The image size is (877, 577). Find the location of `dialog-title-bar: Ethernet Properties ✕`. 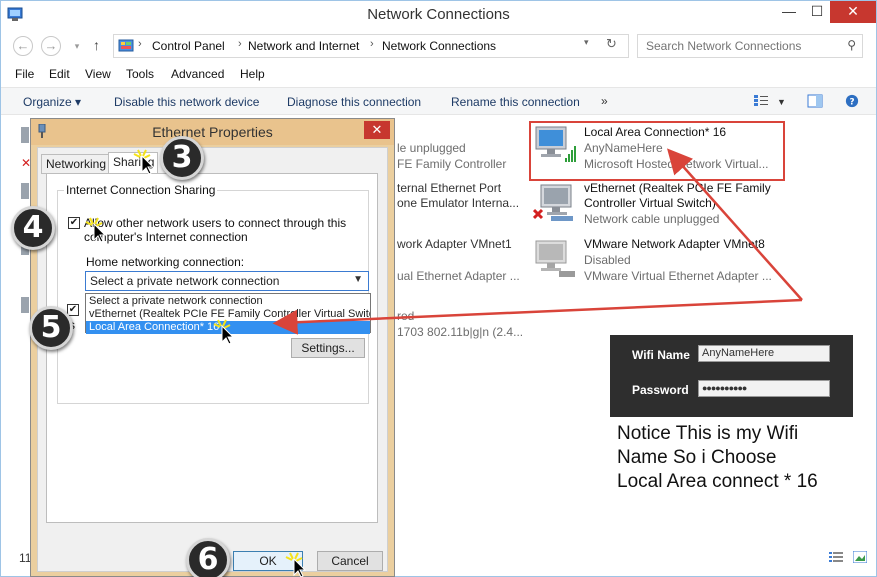

dialog-title-bar: Ethernet Properties ✕ is located at coordinates (212, 132).